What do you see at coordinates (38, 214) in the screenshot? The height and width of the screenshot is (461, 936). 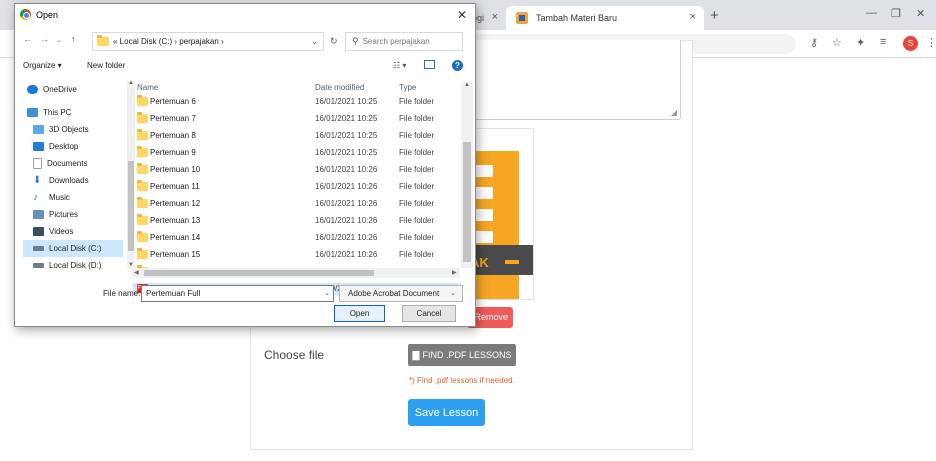 I see `picture-icon` at bounding box center [38, 214].